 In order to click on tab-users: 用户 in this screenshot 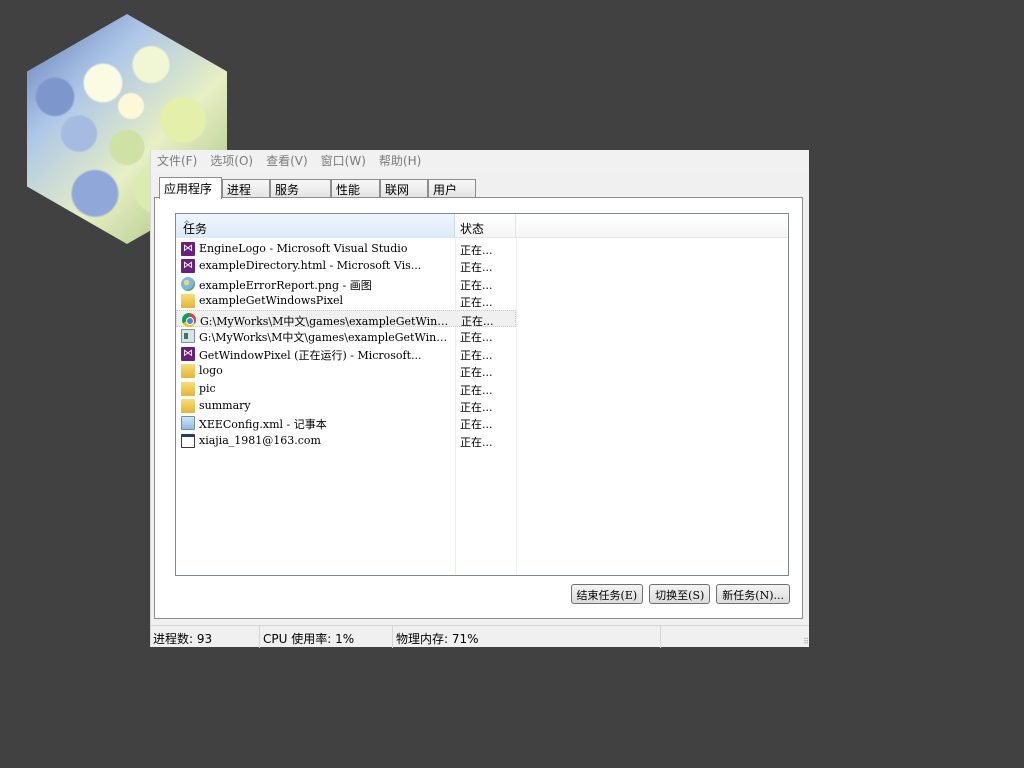, I will do `click(452, 188)`.